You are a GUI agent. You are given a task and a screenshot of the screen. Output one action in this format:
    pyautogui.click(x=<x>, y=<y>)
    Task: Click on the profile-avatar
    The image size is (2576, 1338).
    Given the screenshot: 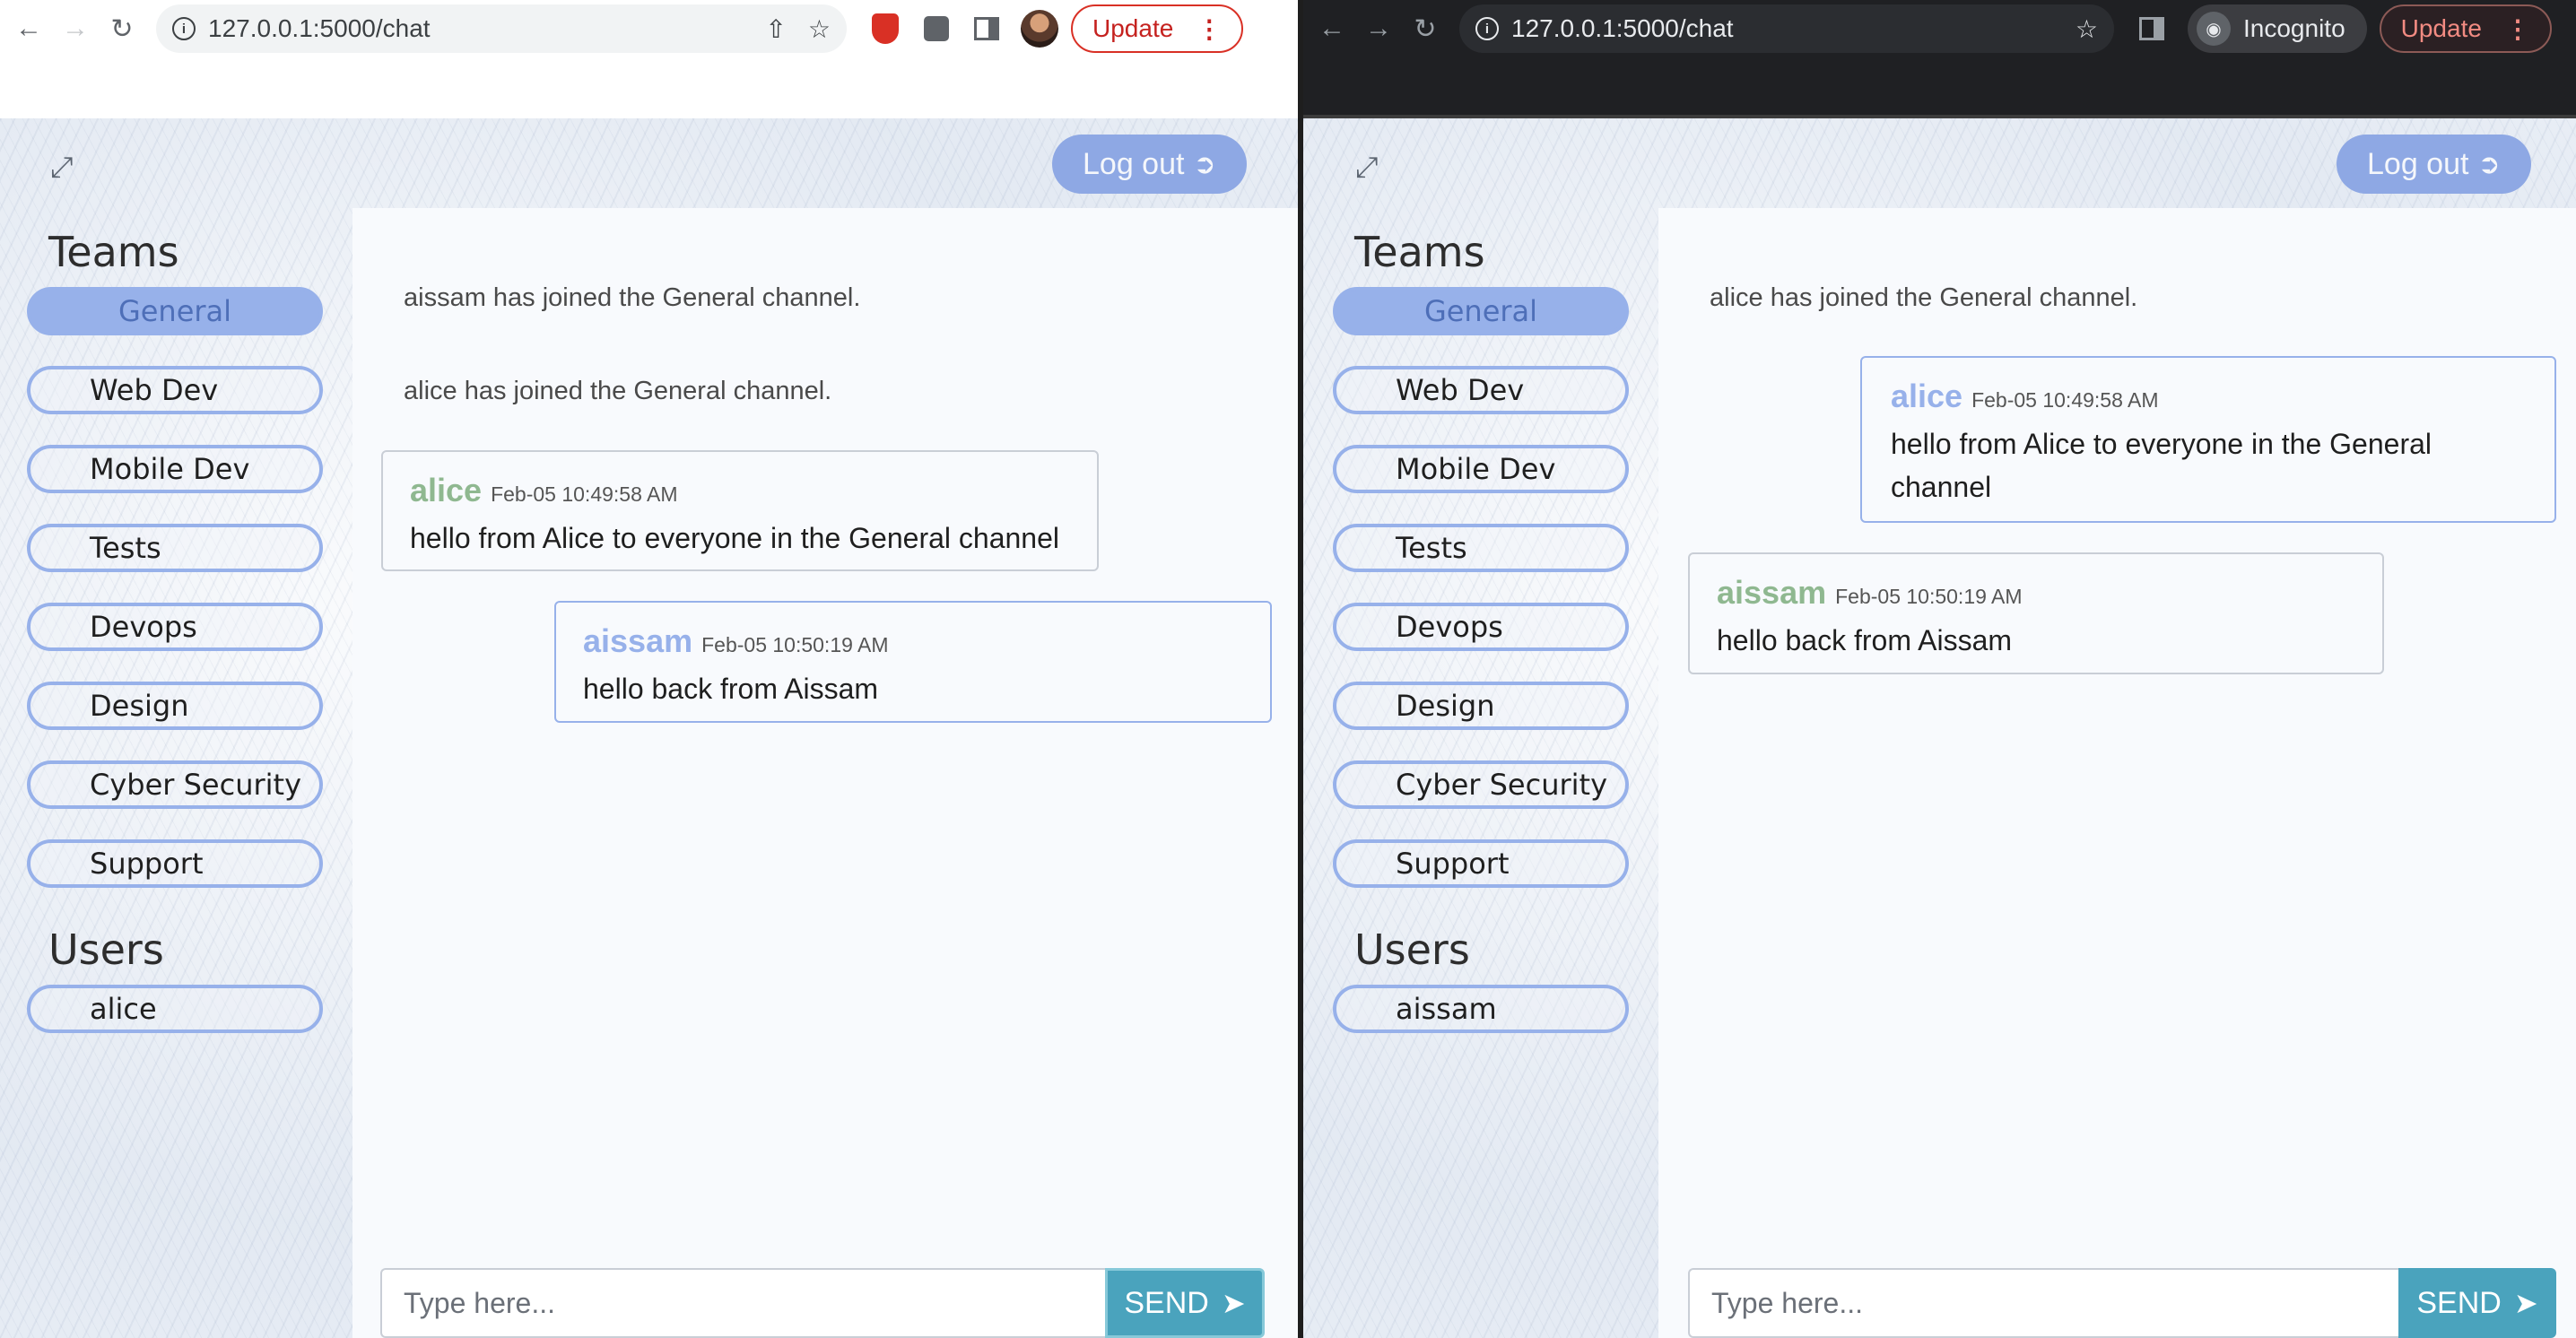 What is the action you would take?
    pyautogui.click(x=1039, y=29)
    